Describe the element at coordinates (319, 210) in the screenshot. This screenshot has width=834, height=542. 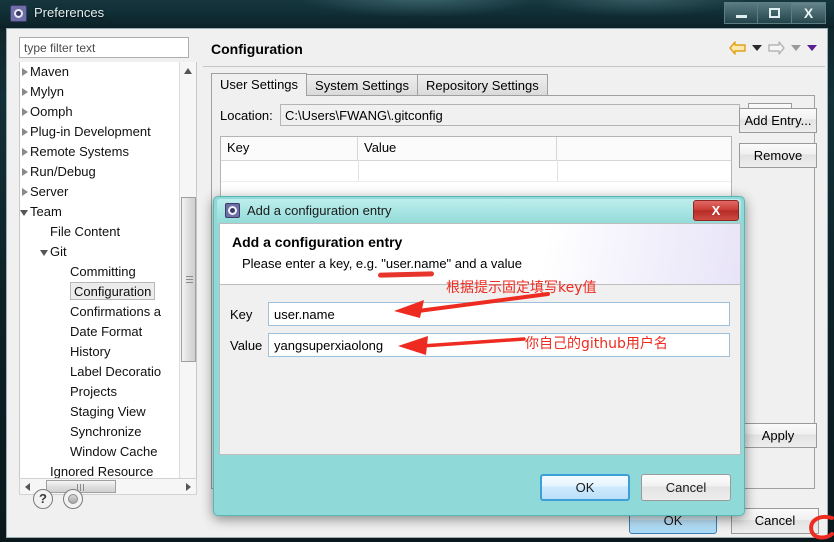
I see `dialog-title: Add a configuration entry` at that location.